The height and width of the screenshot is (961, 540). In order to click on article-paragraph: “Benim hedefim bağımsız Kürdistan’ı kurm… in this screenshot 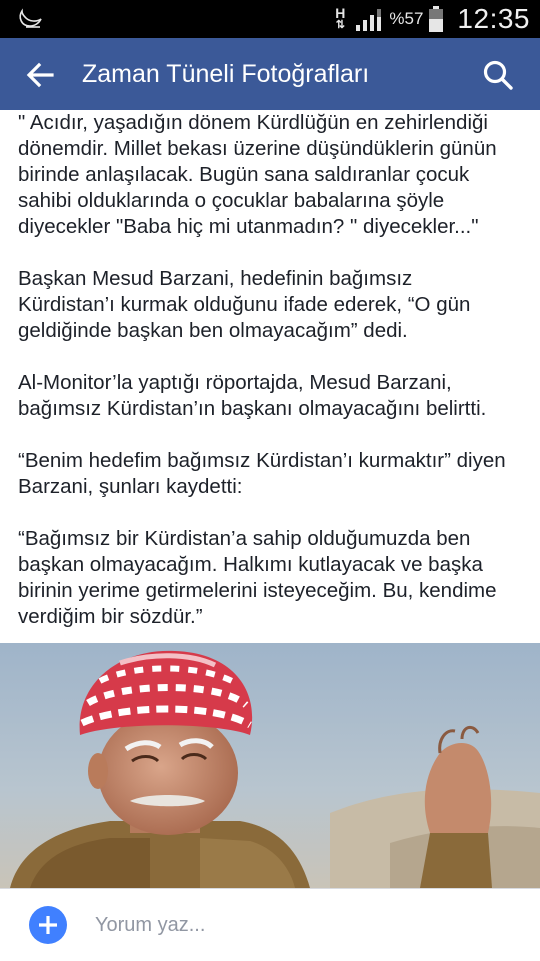, I will do `click(273, 474)`.